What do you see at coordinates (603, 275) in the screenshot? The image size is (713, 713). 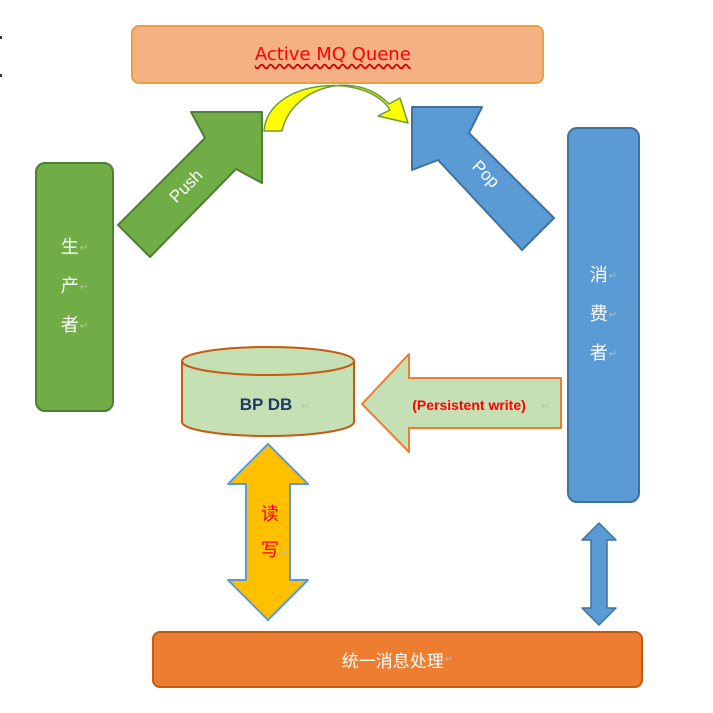 I see `consumer-char: 消↵` at bounding box center [603, 275].